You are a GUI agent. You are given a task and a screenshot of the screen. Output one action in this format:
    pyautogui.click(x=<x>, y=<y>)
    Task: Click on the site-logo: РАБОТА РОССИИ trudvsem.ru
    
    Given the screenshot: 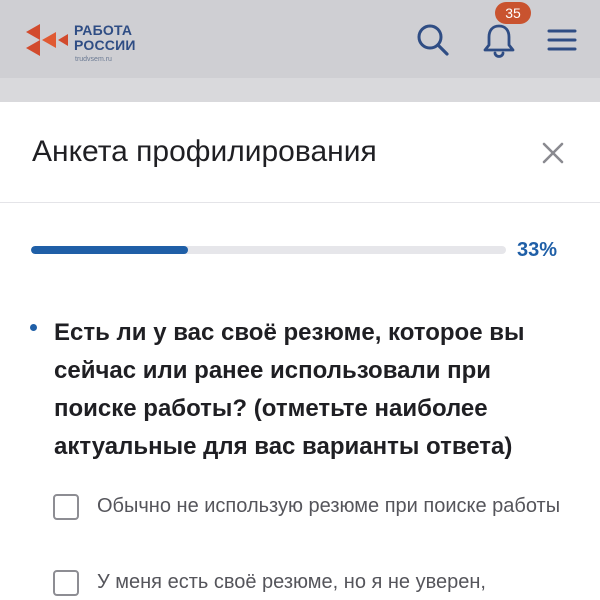 What is the action you would take?
    pyautogui.click(x=97, y=41)
    